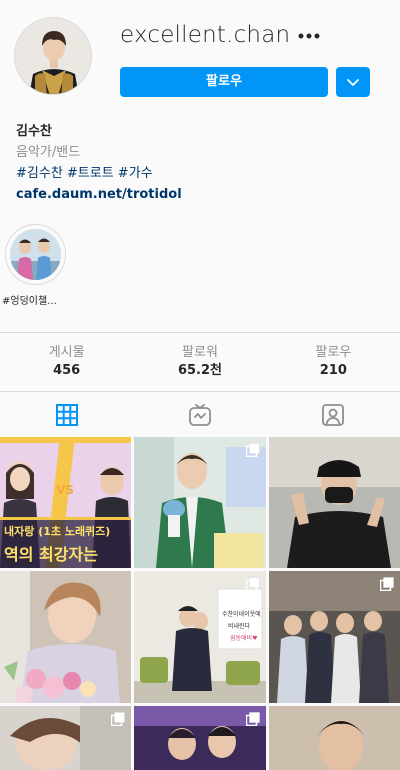 This screenshot has width=400, height=770. I want to click on stat-label: 팔로워, so click(200, 352).